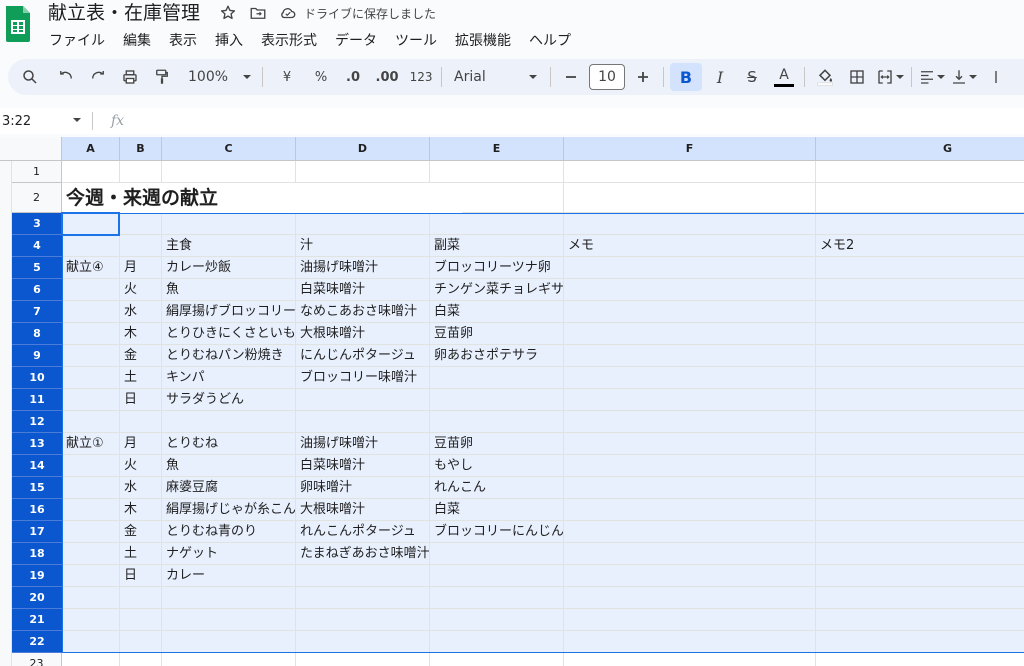 Image resolution: width=1024 pixels, height=666 pixels. I want to click on sheets-logo-icon, so click(18, 23).